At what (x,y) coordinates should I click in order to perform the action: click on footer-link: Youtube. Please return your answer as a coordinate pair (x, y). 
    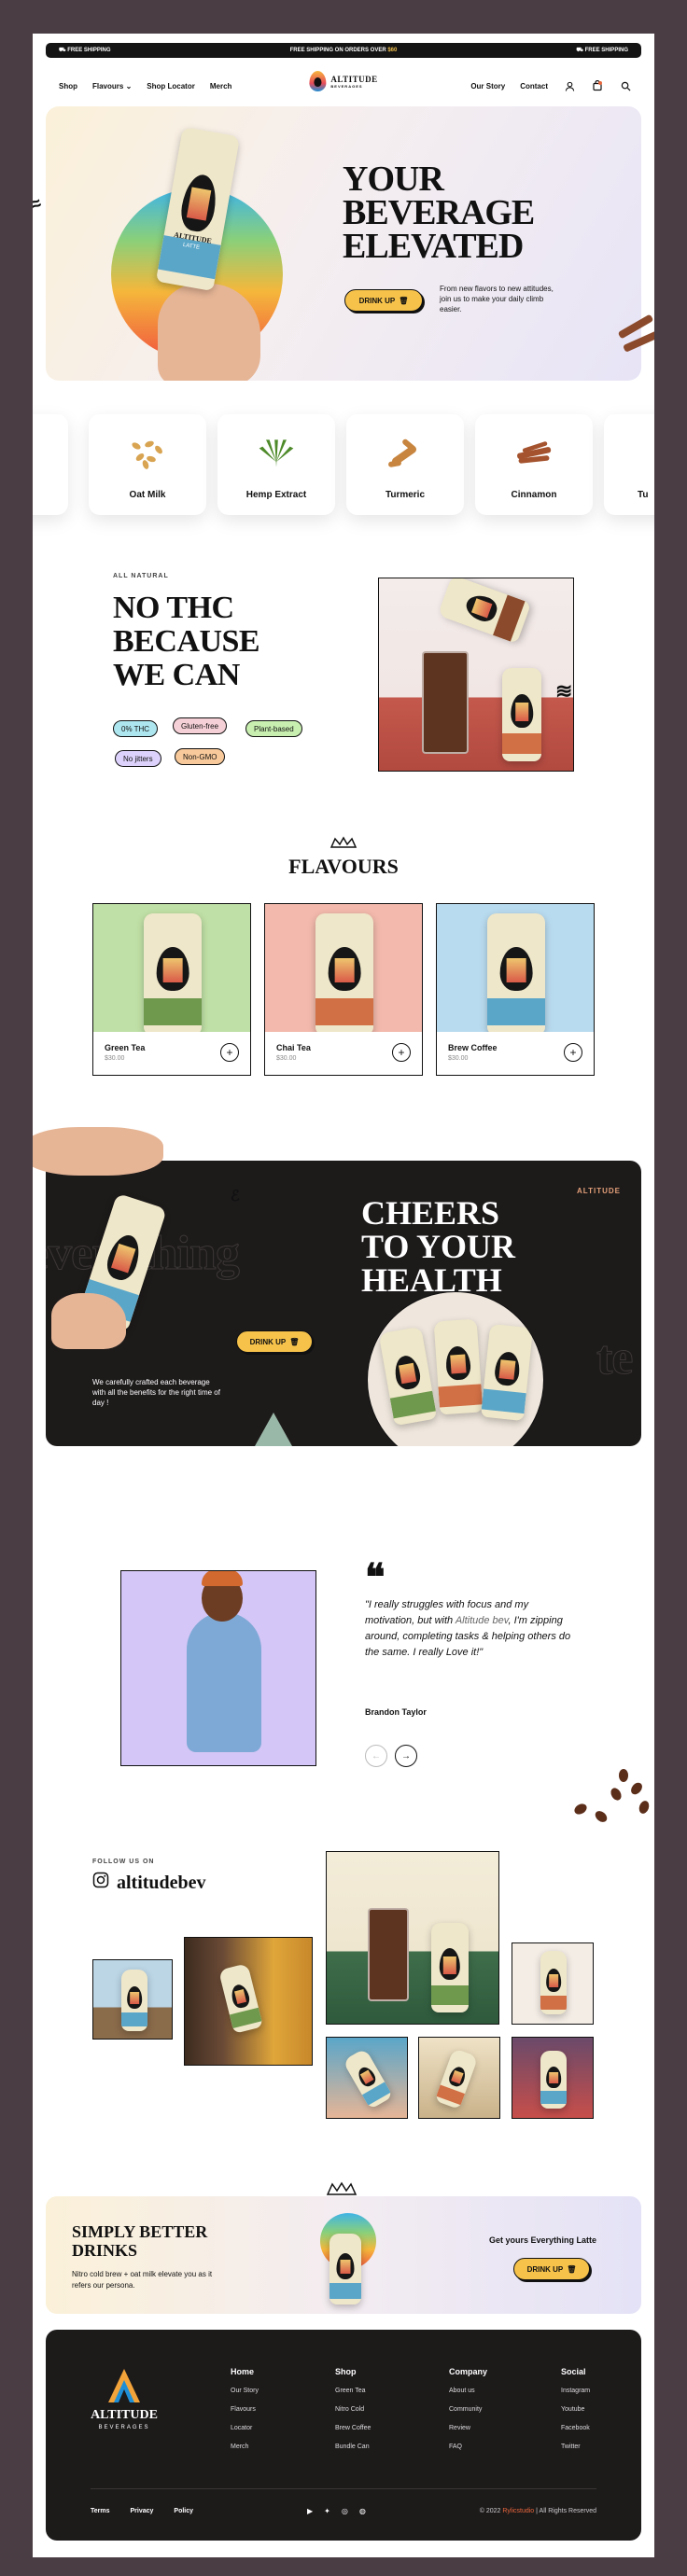
    Looking at the image, I should click on (575, 2410).